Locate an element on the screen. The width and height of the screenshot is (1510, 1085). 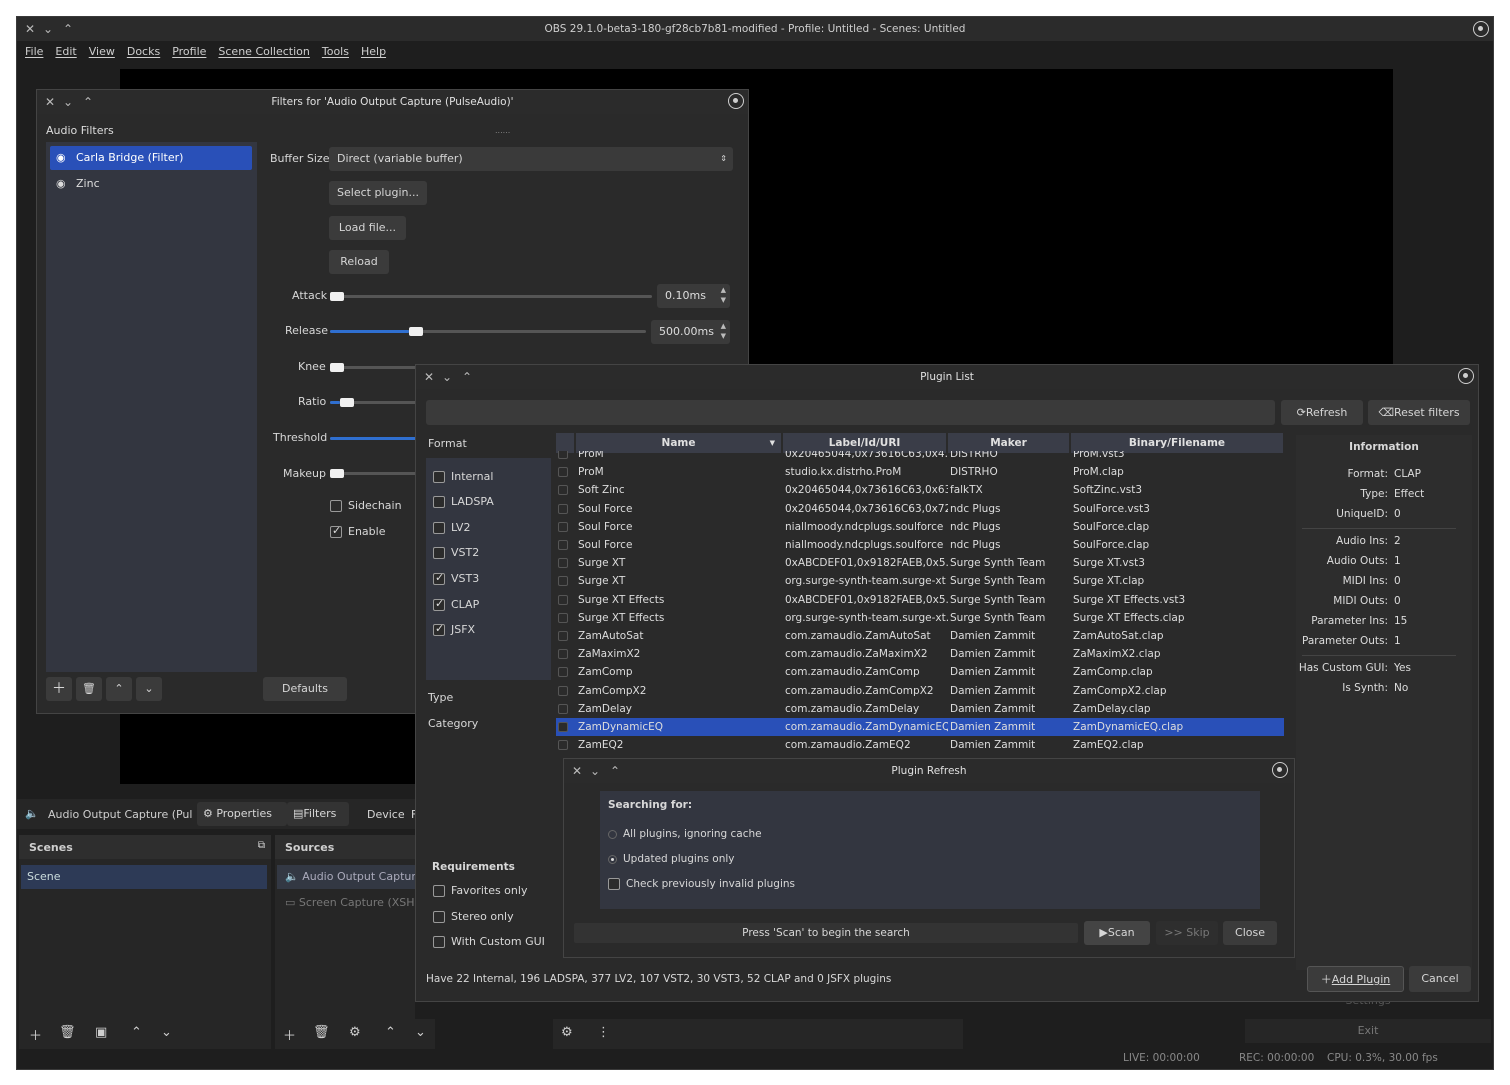
scene-item: Scene is located at coordinates (144, 877).